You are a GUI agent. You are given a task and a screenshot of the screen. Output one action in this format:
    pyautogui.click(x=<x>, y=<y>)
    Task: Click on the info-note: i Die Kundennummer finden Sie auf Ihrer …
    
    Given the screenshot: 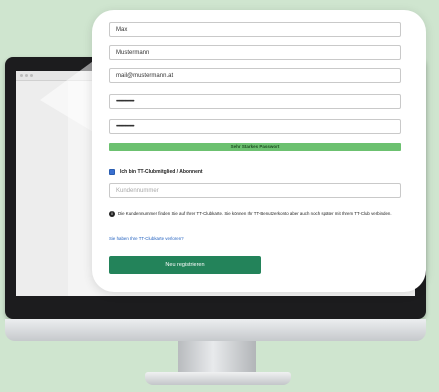 What is the action you would take?
    pyautogui.click(x=258, y=213)
    